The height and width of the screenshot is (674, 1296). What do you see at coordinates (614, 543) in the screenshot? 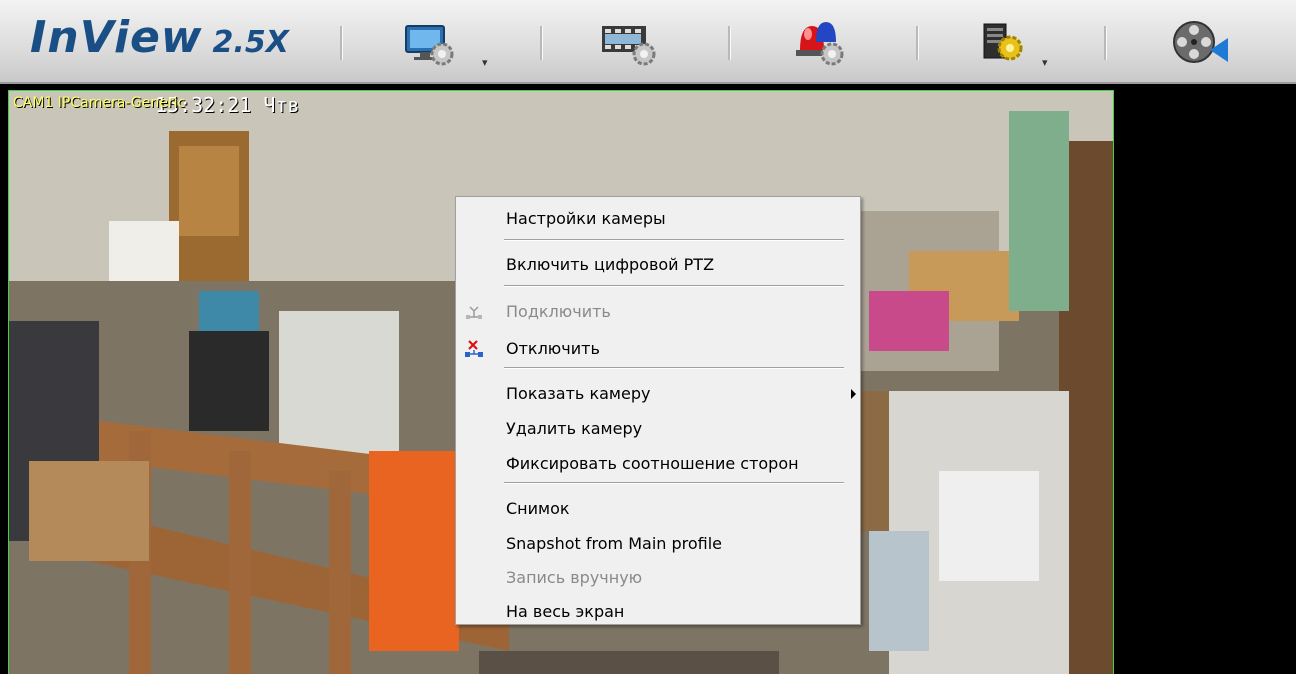
I see `menu-item-label: Snapshot from Main profile` at bounding box center [614, 543].